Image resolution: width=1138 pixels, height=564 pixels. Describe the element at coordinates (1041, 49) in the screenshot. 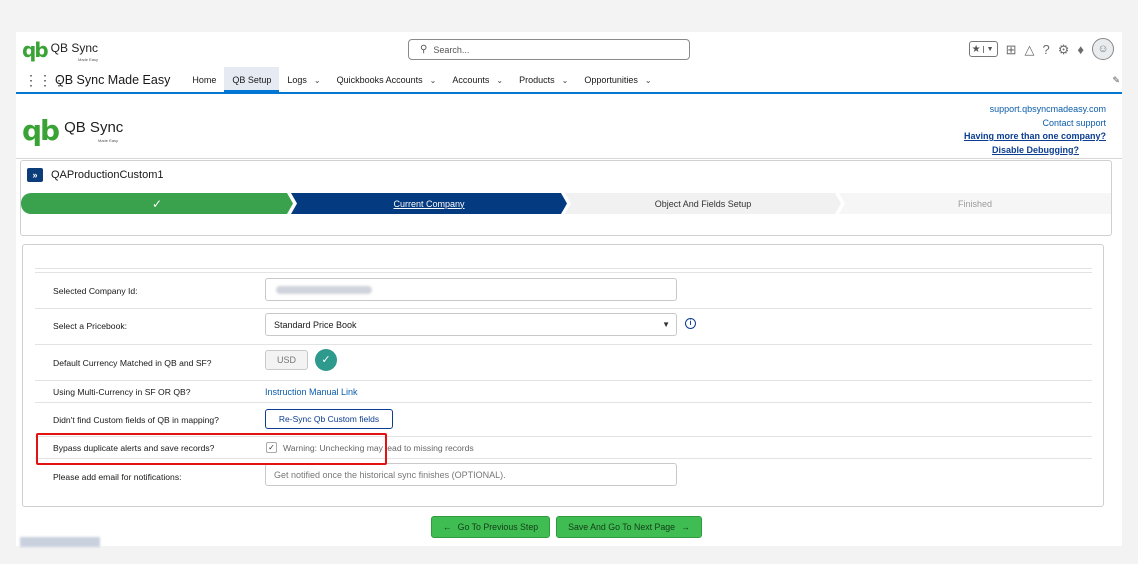

I see `utility-bar: ★ ▼ ⊞ △ ? ⚙ ♦ ☺` at that location.